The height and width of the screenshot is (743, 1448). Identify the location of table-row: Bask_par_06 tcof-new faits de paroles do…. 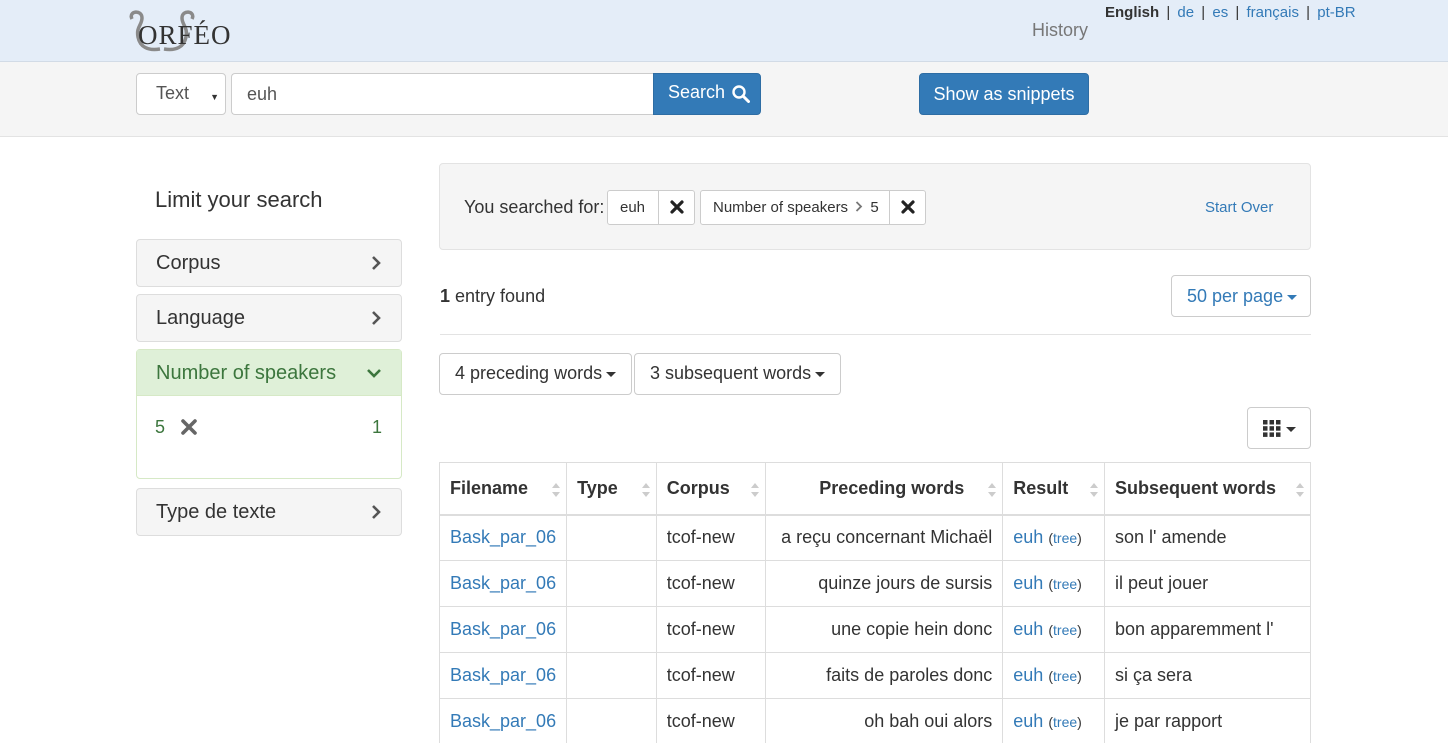
(874, 675).